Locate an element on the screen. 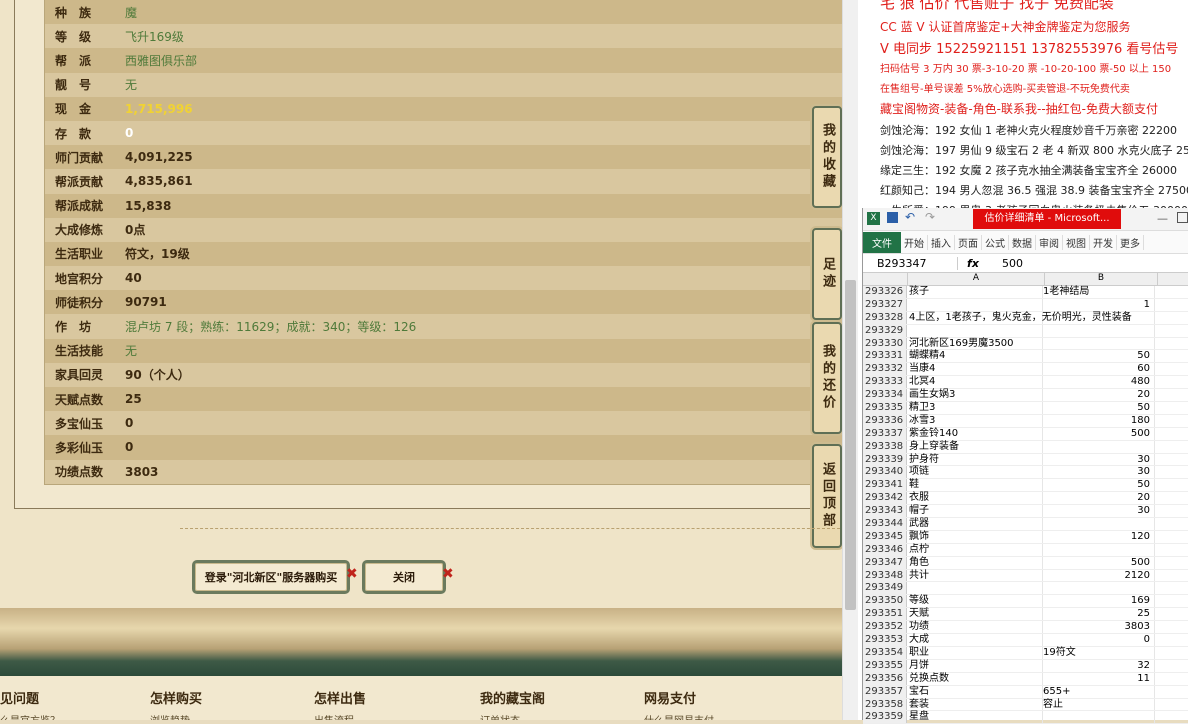  footer-link: 订单状态 is located at coordinates (500, 716).